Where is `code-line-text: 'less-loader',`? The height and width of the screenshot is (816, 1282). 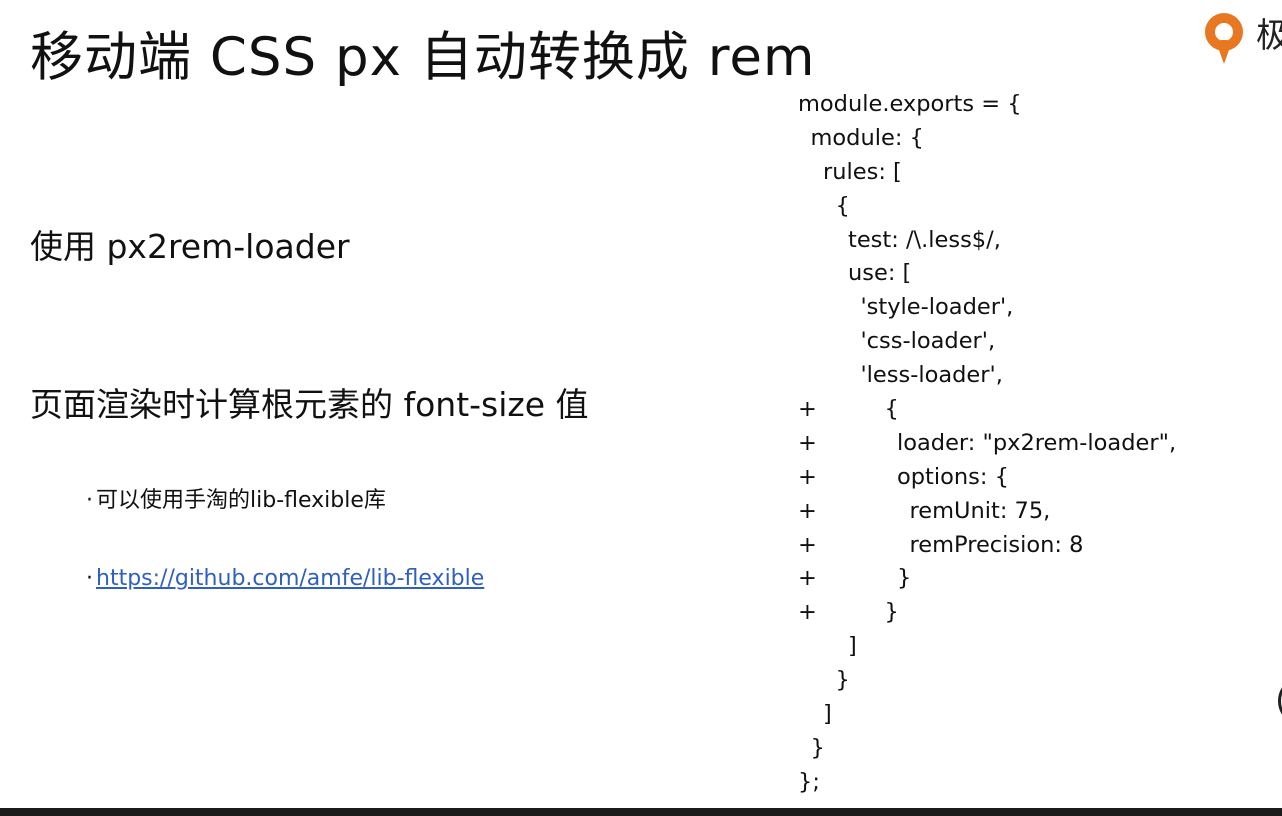 code-line-text: 'less-loader', is located at coordinates (931, 375).